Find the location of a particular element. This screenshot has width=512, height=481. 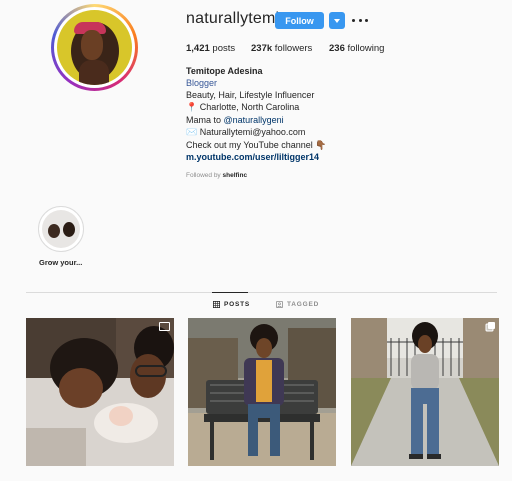

avatar-image is located at coordinates (94, 47).